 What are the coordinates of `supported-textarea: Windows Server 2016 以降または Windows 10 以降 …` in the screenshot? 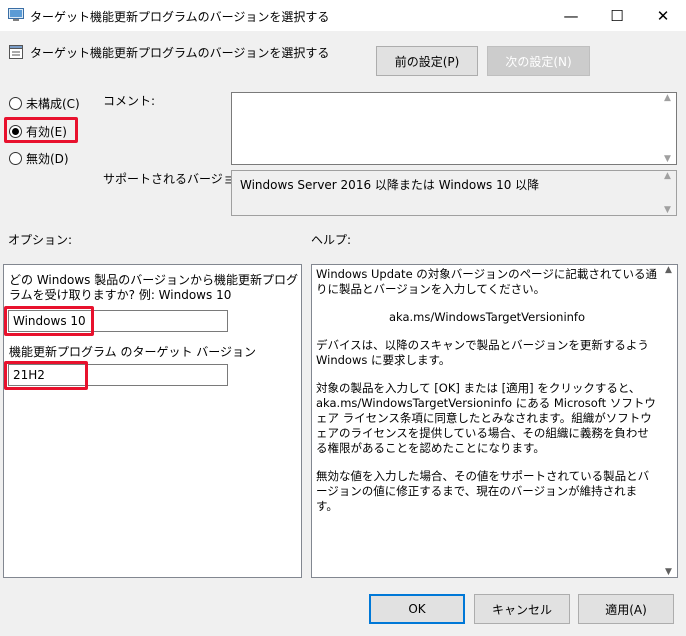 It's located at (454, 193).